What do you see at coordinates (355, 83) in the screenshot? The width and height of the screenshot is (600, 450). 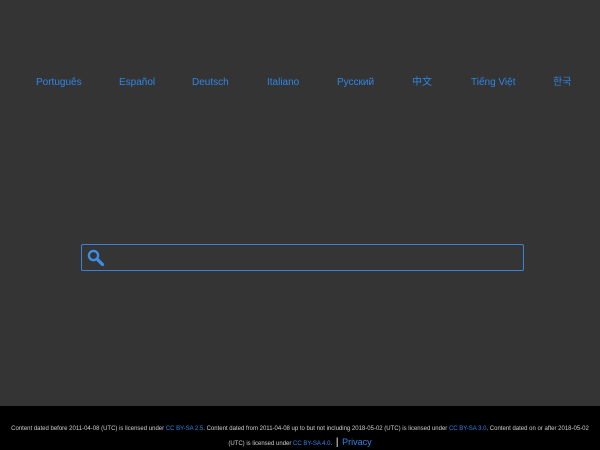 I see `language-link-russian: Русский` at bounding box center [355, 83].